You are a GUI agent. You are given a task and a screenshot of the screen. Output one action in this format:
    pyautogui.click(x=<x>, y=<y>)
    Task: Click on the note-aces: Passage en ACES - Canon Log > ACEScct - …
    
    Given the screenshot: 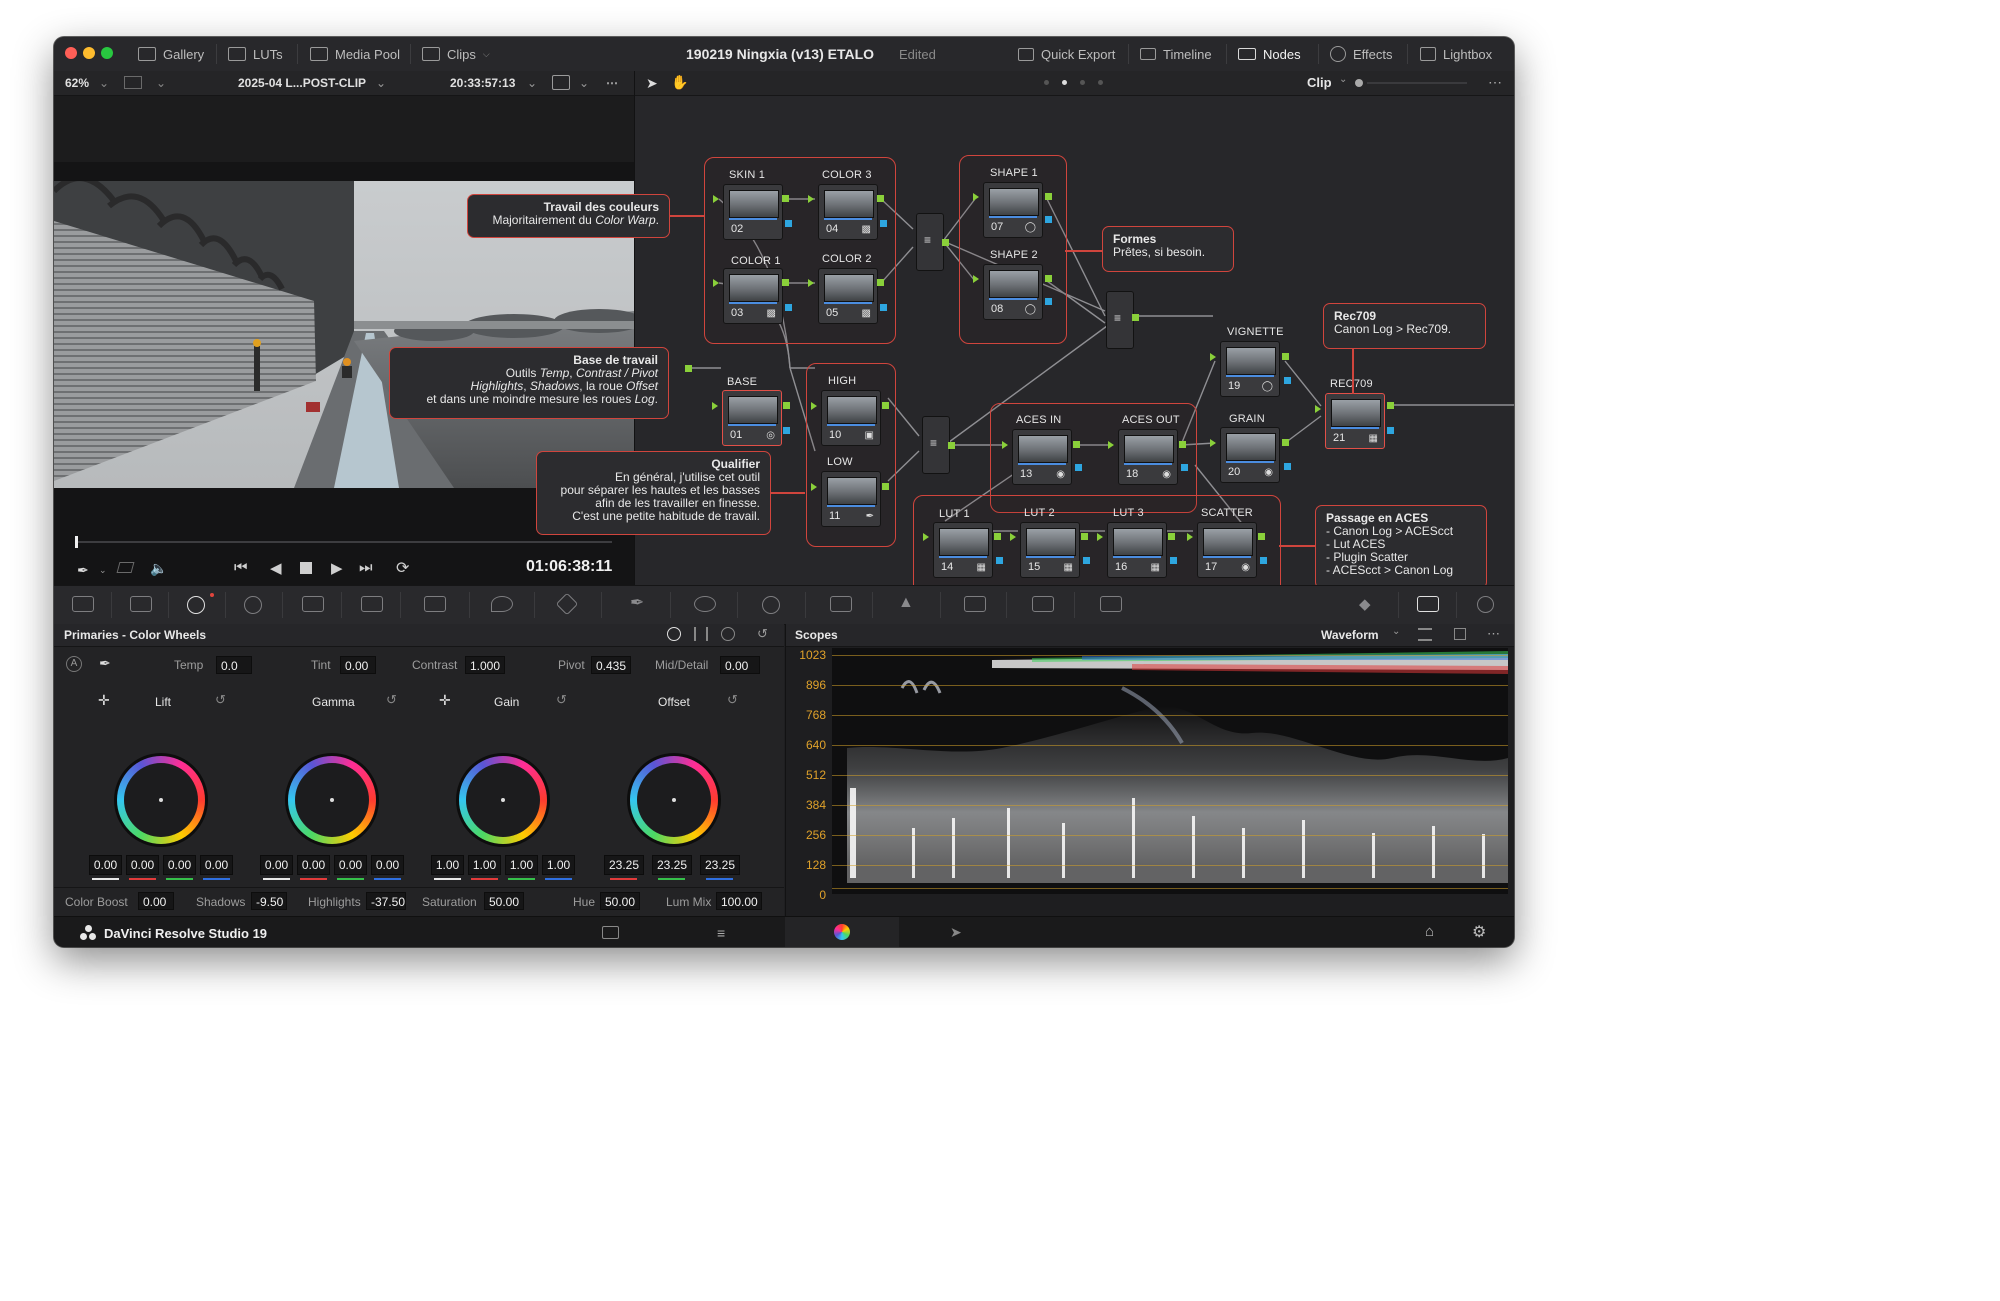 What is the action you would take?
    pyautogui.click(x=1401, y=547)
    